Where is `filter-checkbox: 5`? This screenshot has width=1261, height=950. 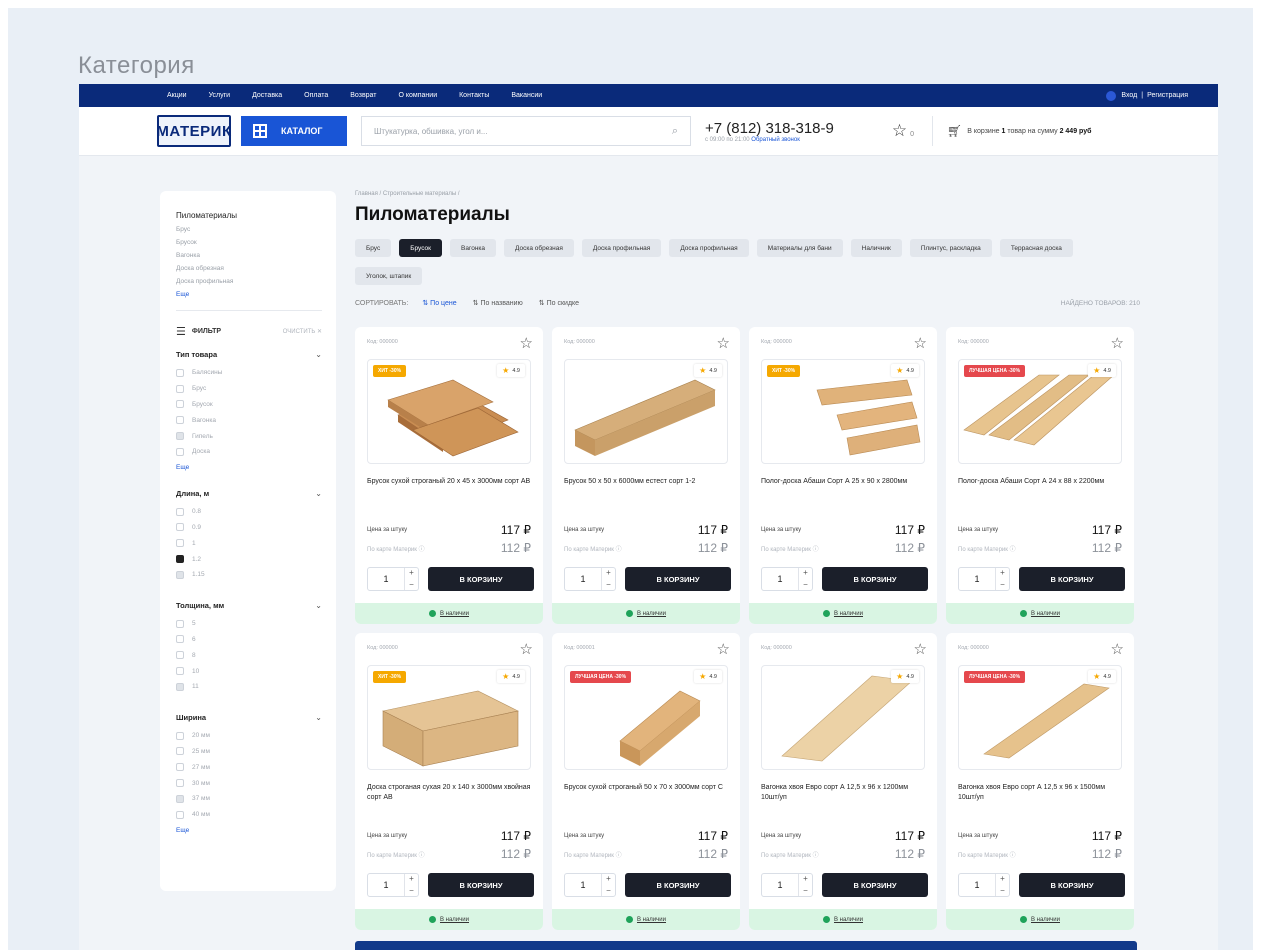 filter-checkbox: 5 is located at coordinates (249, 624).